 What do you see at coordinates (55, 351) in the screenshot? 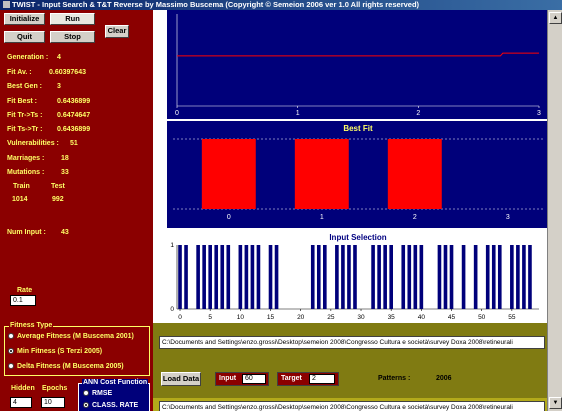
I see `fitness-min-radio: Min Fitness (S Terzi 2005)` at bounding box center [55, 351].